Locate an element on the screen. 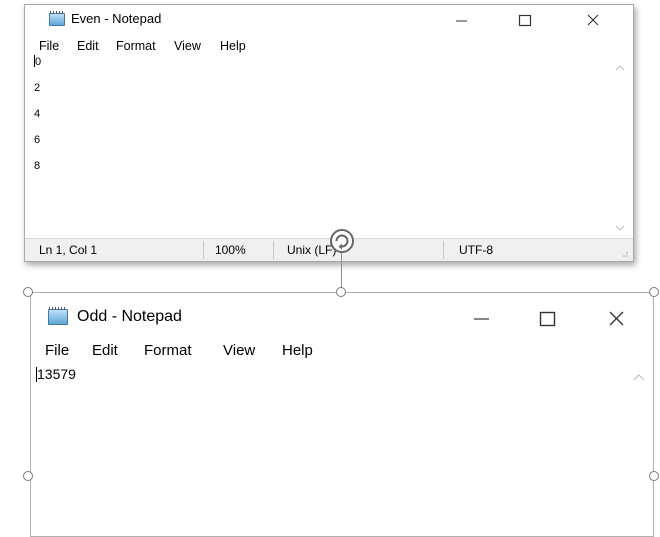 This screenshot has height=537, width=660. zoom-level: 100% is located at coordinates (230, 250).